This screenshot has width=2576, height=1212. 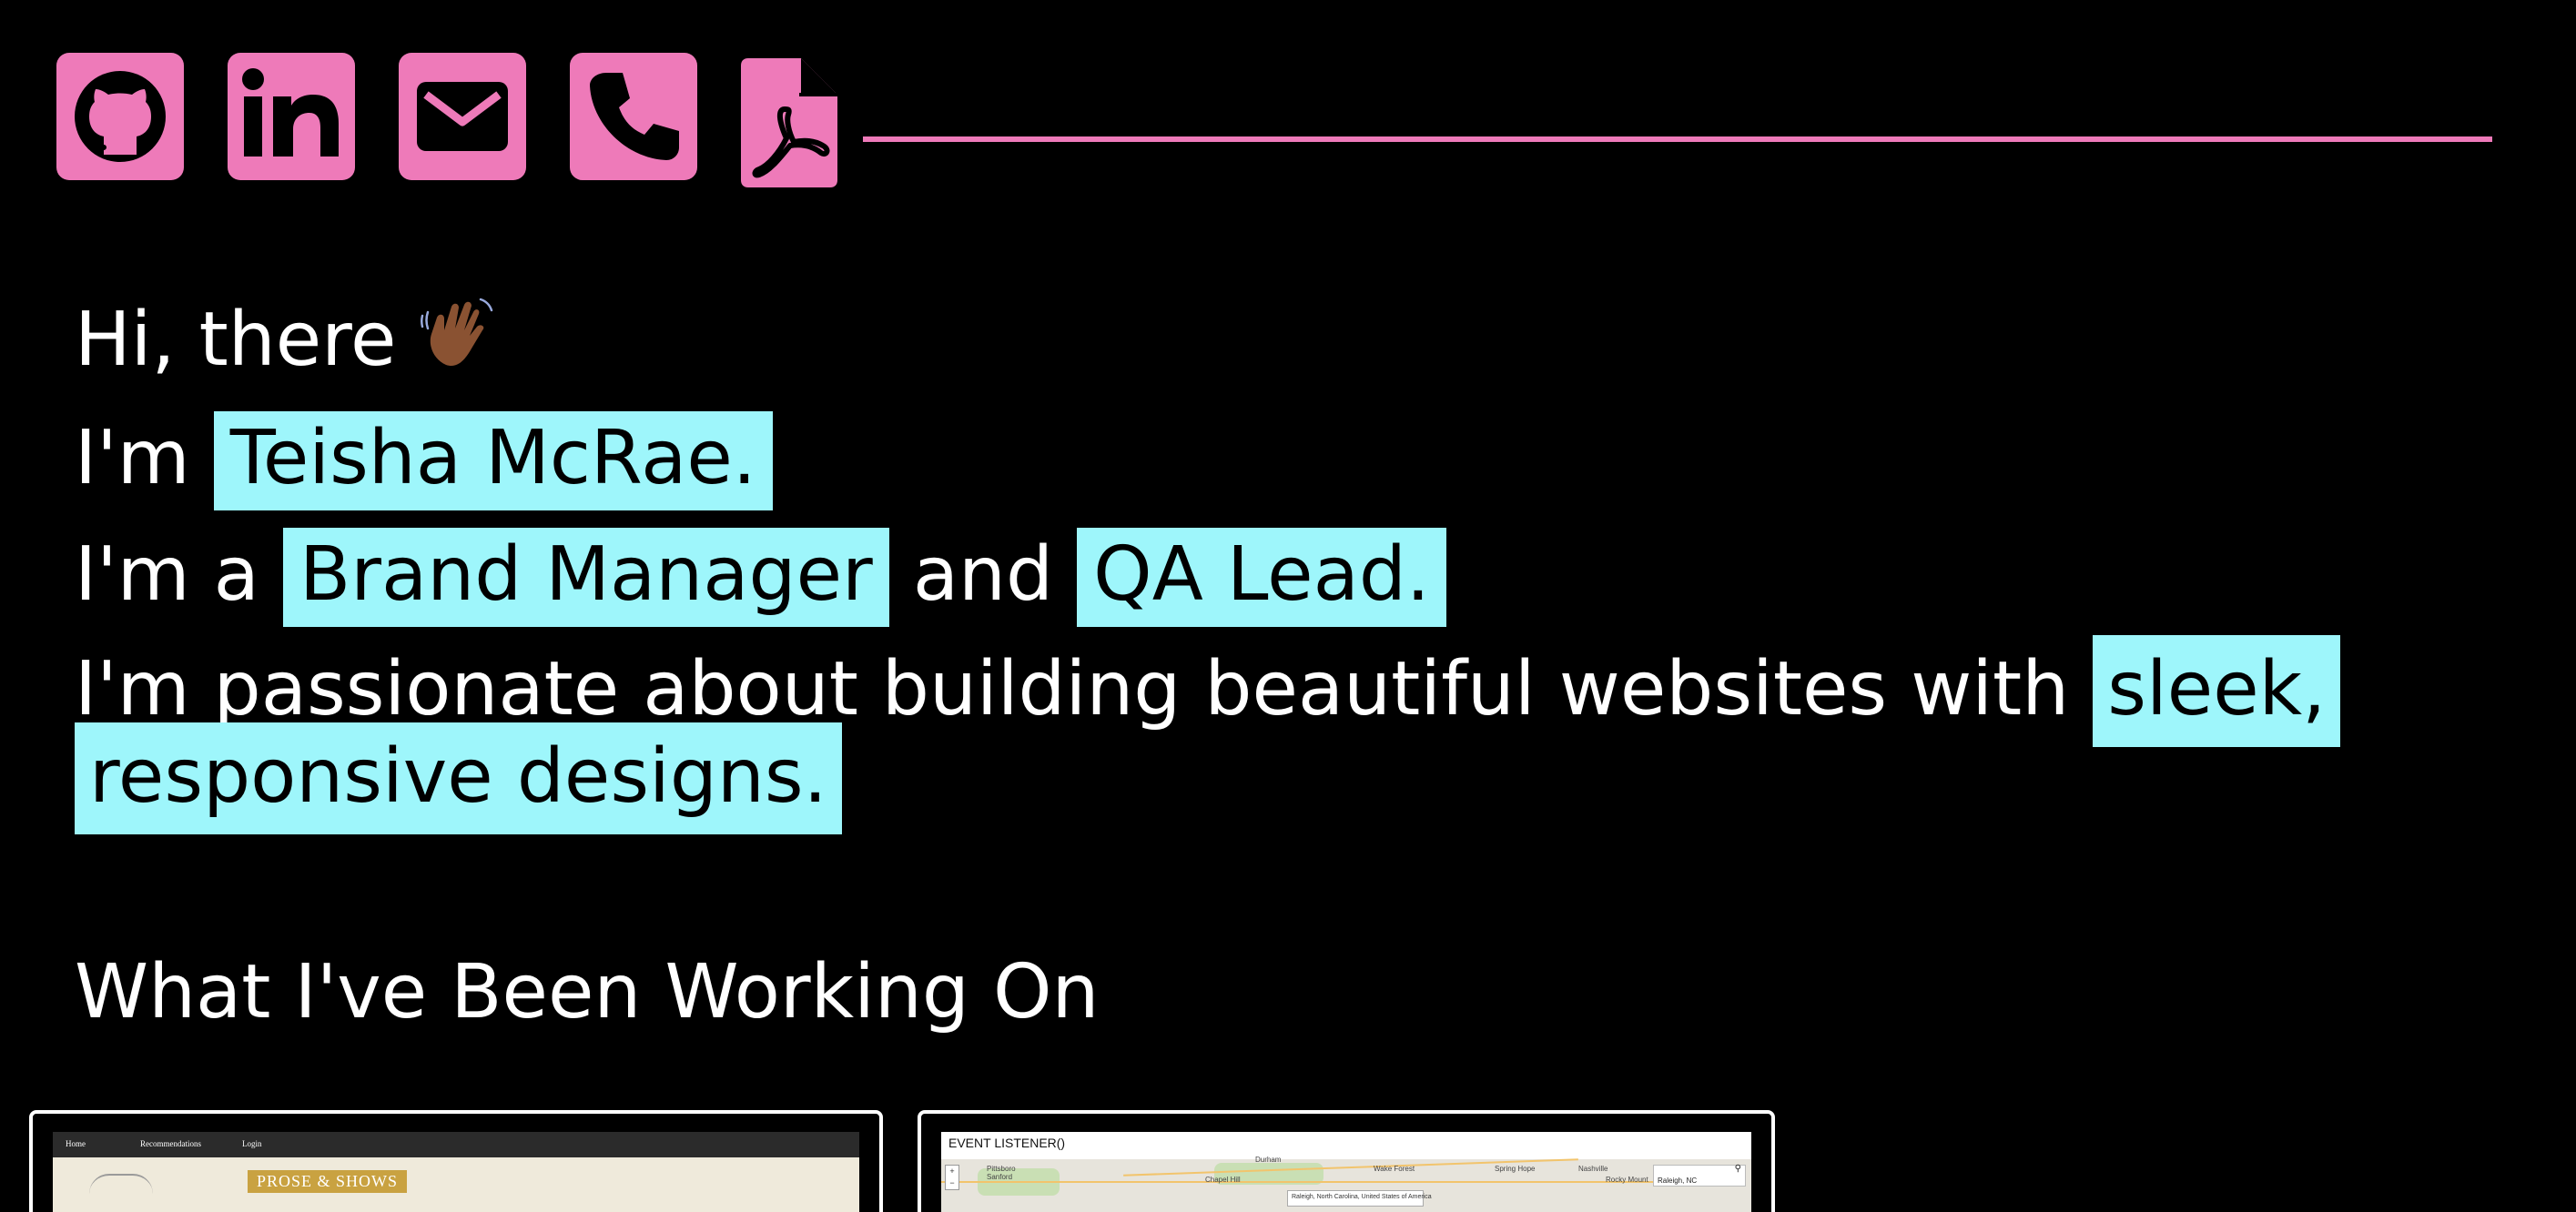 I want to click on name-line: I'm Teisha McRae., so click(x=1258, y=459).